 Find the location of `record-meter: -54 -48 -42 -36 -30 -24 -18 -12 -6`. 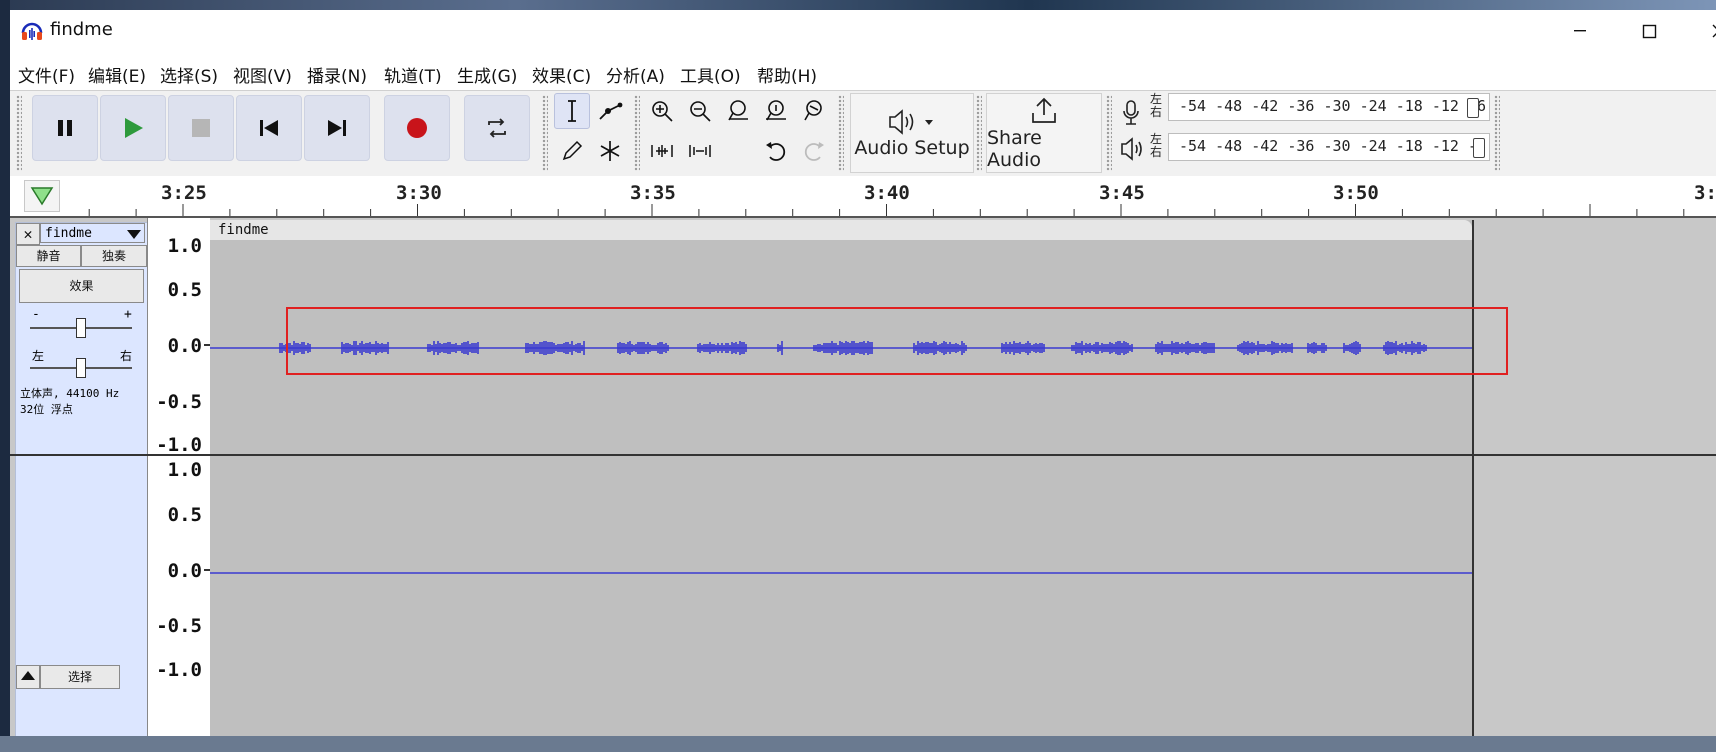

record-meter: -54 -48 -42 -36 -30 -24 -18 -12 -6 is located at coordinates (1329, 107).